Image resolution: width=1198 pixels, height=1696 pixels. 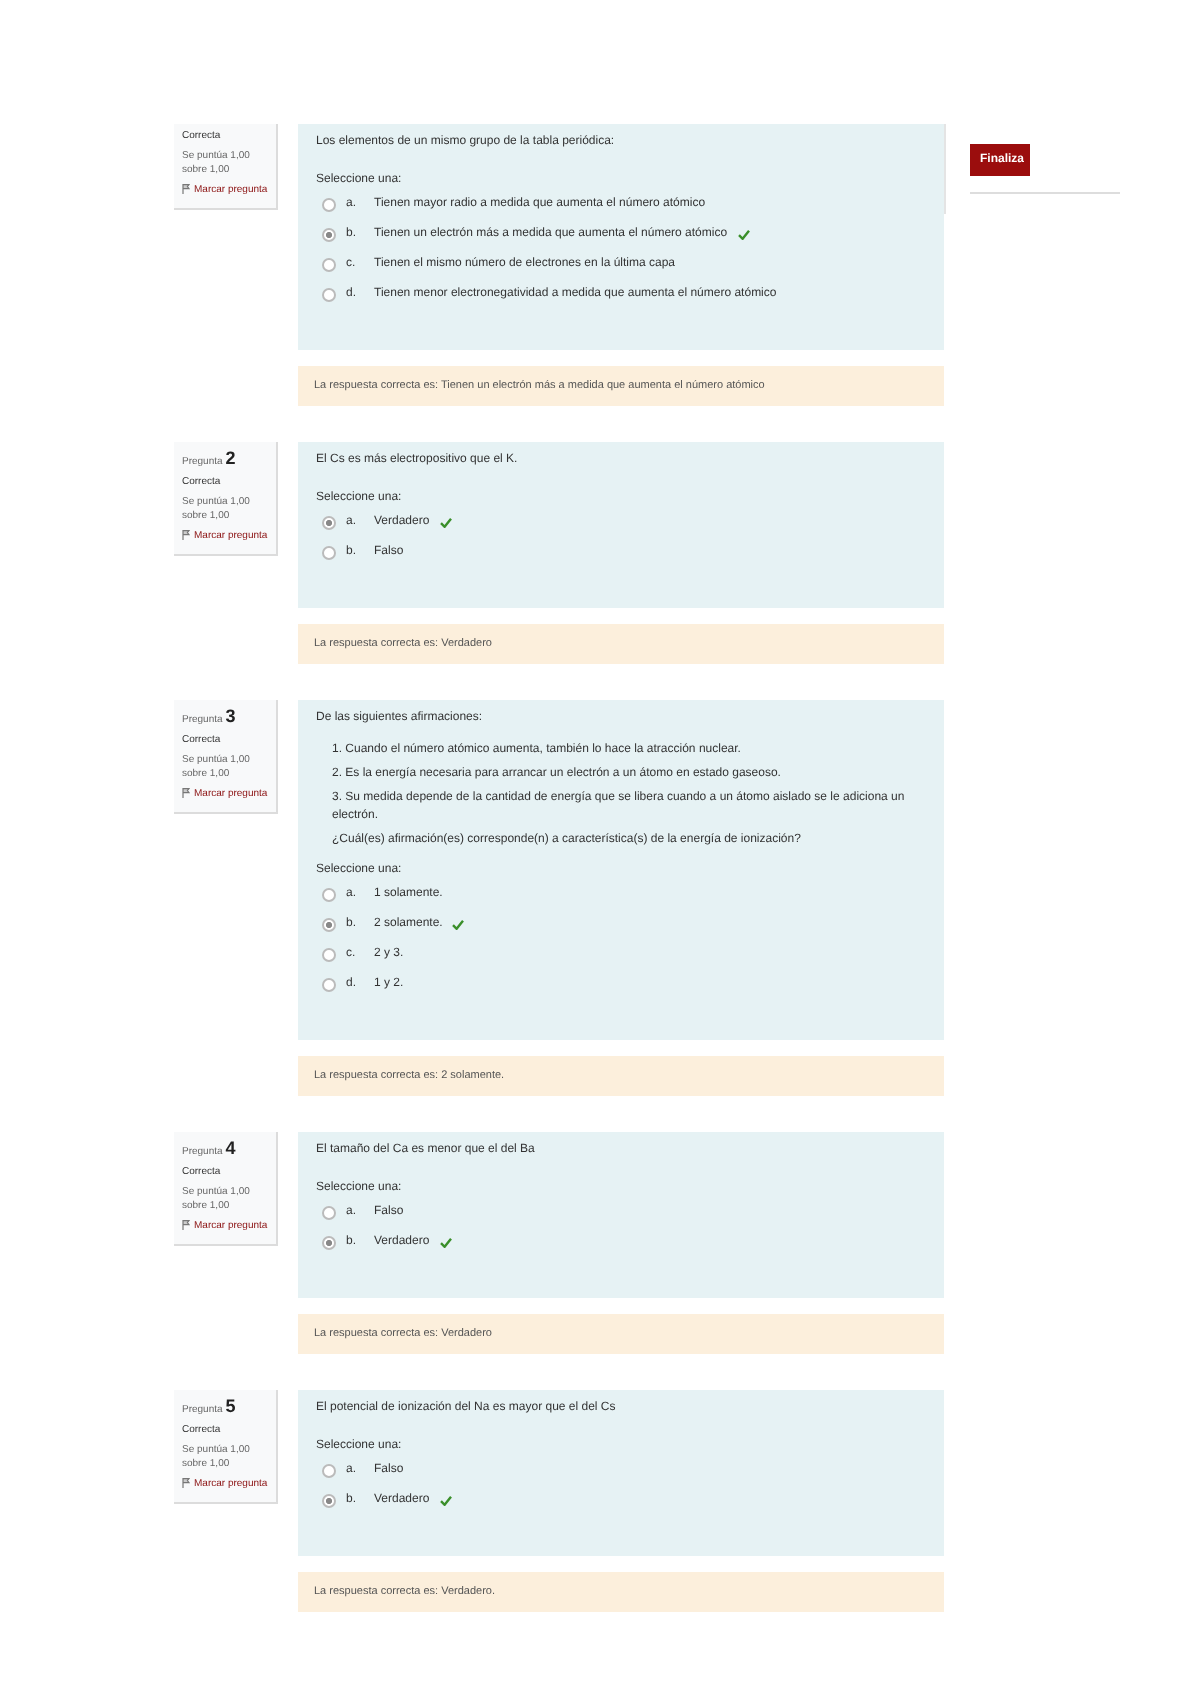 I want to click on question-number: 2, so click(x=230, y=458).